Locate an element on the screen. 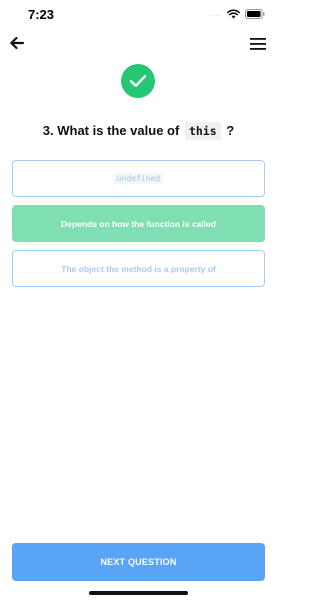 The height and width of the screenshot is (600, 320). correct-result-badge is located at coordinates (138, 81).